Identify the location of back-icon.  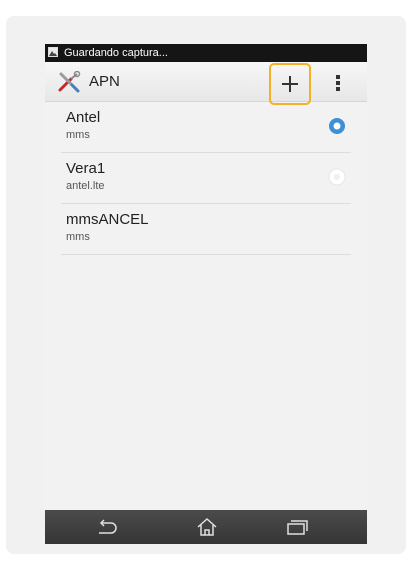
(108, 526).